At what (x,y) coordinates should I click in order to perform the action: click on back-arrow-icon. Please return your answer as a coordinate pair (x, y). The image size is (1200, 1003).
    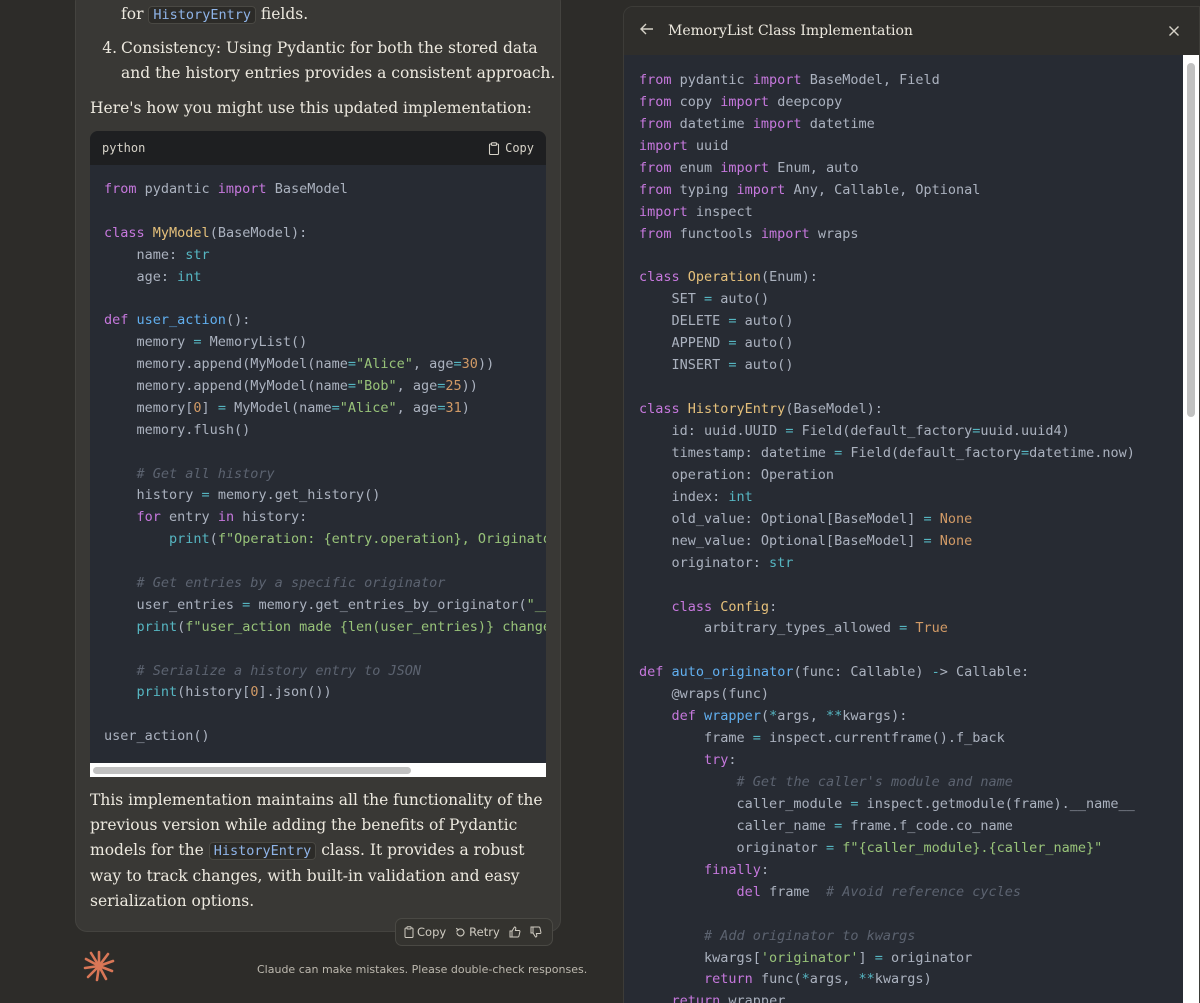
    Looking at the image, I should click on (646, 29).